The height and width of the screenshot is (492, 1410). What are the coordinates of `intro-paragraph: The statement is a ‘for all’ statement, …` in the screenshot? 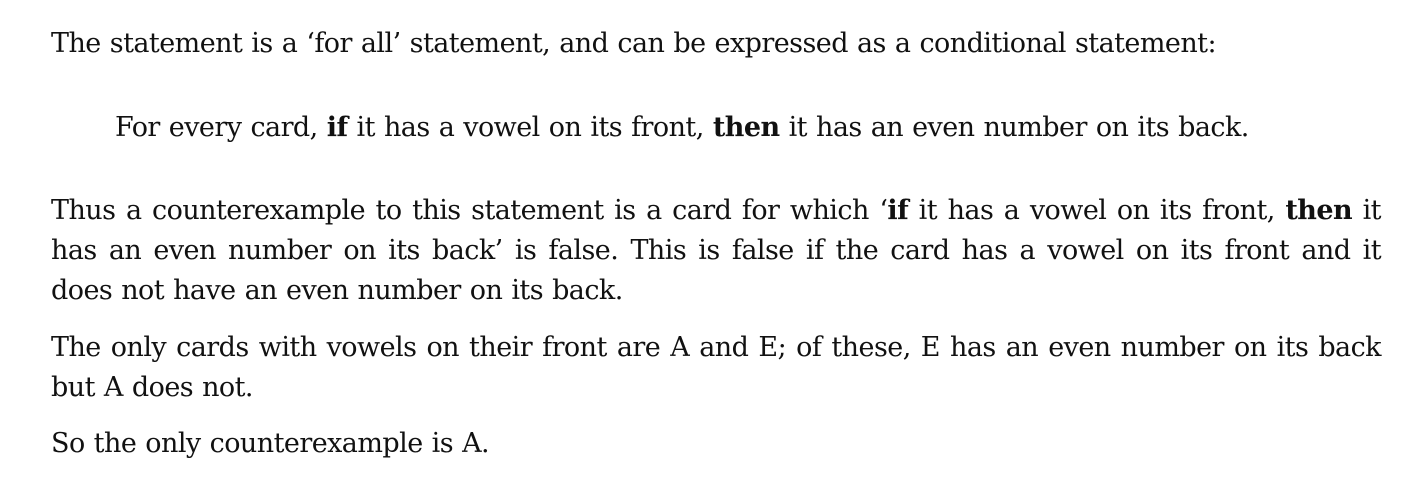 It's located at (716, 44).